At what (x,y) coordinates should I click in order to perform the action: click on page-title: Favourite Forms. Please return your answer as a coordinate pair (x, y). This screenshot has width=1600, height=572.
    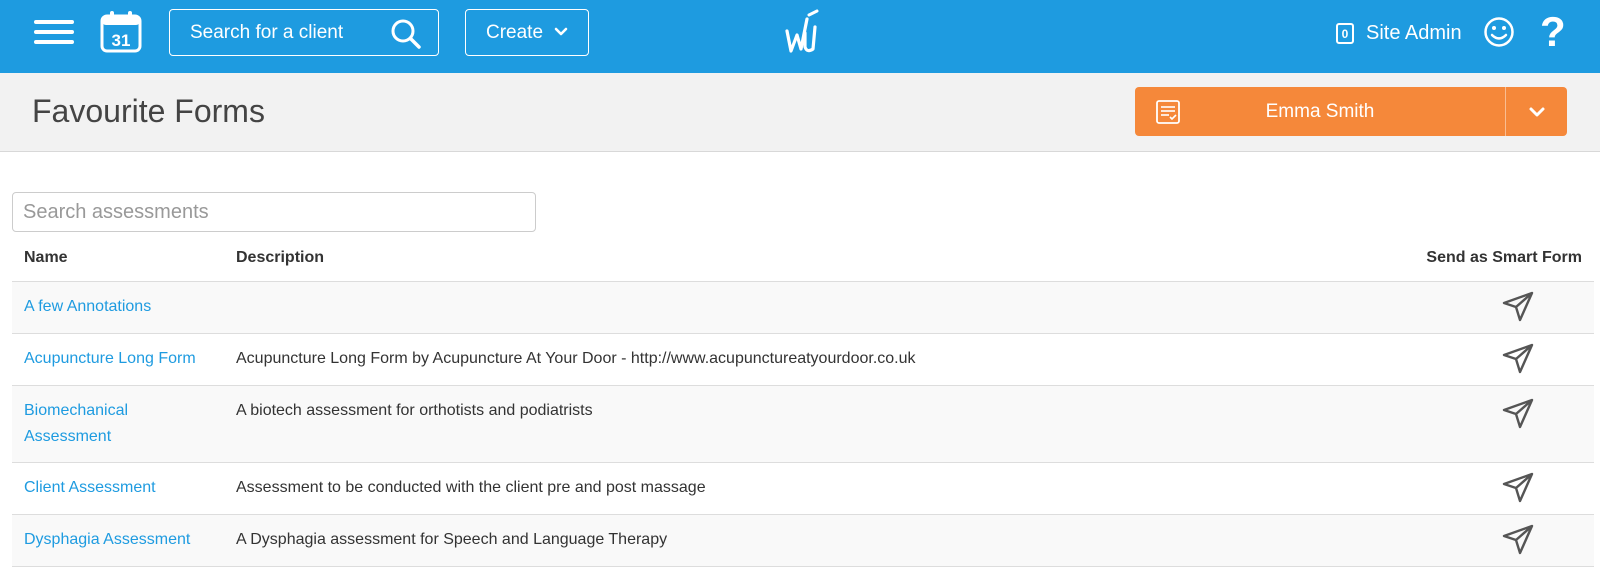
    Looking at the image, I should click on (148, 111).